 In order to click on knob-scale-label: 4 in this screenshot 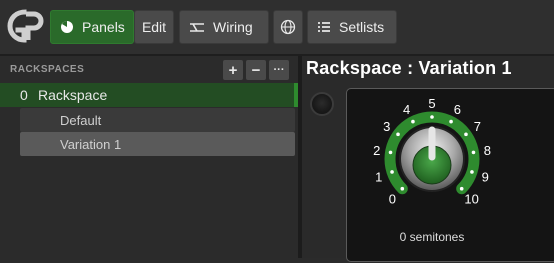, I will do `click(406, 109)`.